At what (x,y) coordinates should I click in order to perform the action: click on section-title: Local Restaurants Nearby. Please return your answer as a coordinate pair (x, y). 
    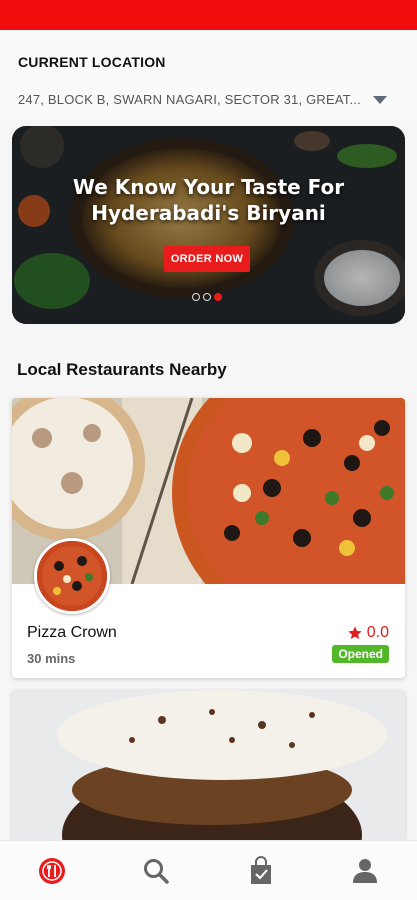
    Looking at the image, I should click on (122, 369).